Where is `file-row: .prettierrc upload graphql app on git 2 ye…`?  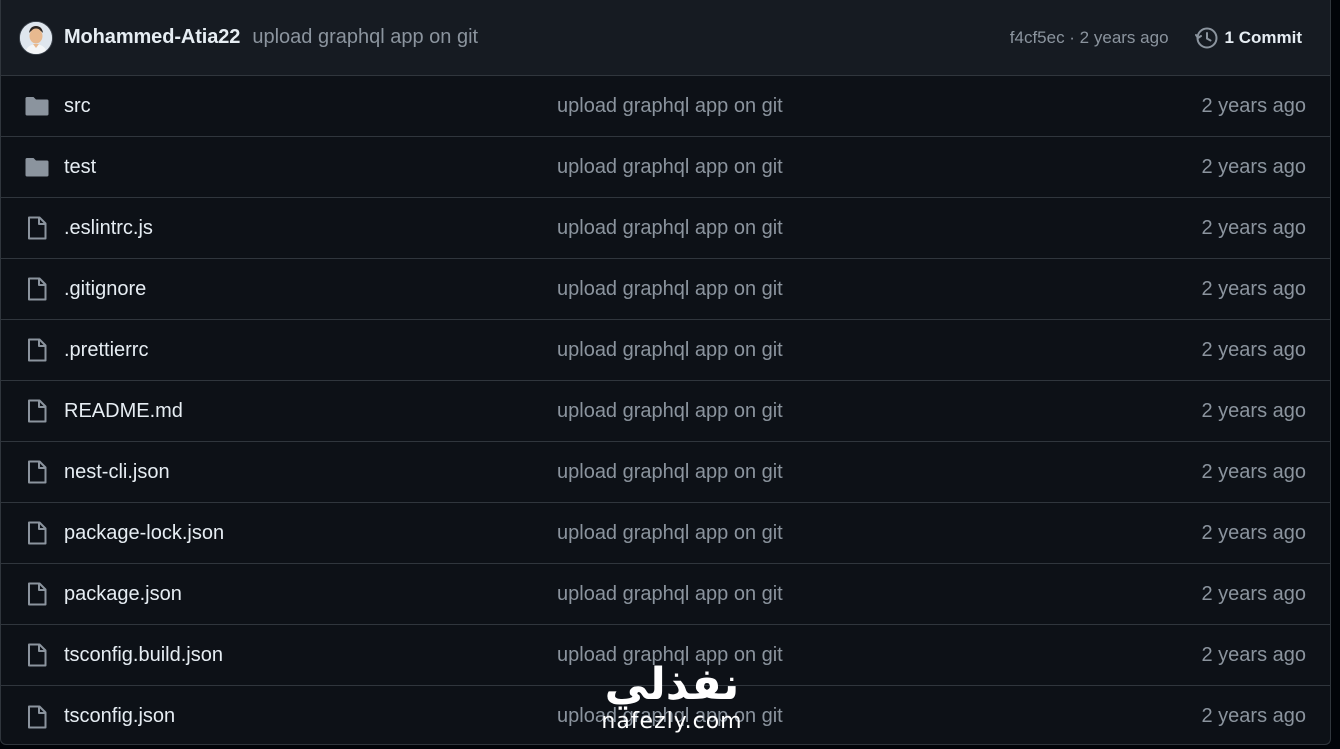 file-row: .prettierrc upload graphql app on git 2 ye… is located at coordinates (665, 350).